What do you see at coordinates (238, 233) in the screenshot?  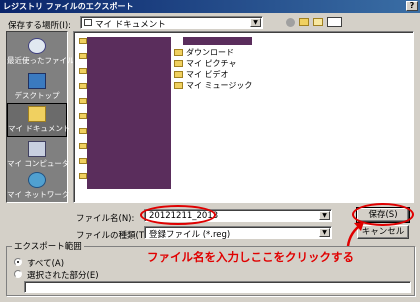 I see `filetype-select: 登録ファイル (*.reg) ▼` at bounding box center [238, 233].